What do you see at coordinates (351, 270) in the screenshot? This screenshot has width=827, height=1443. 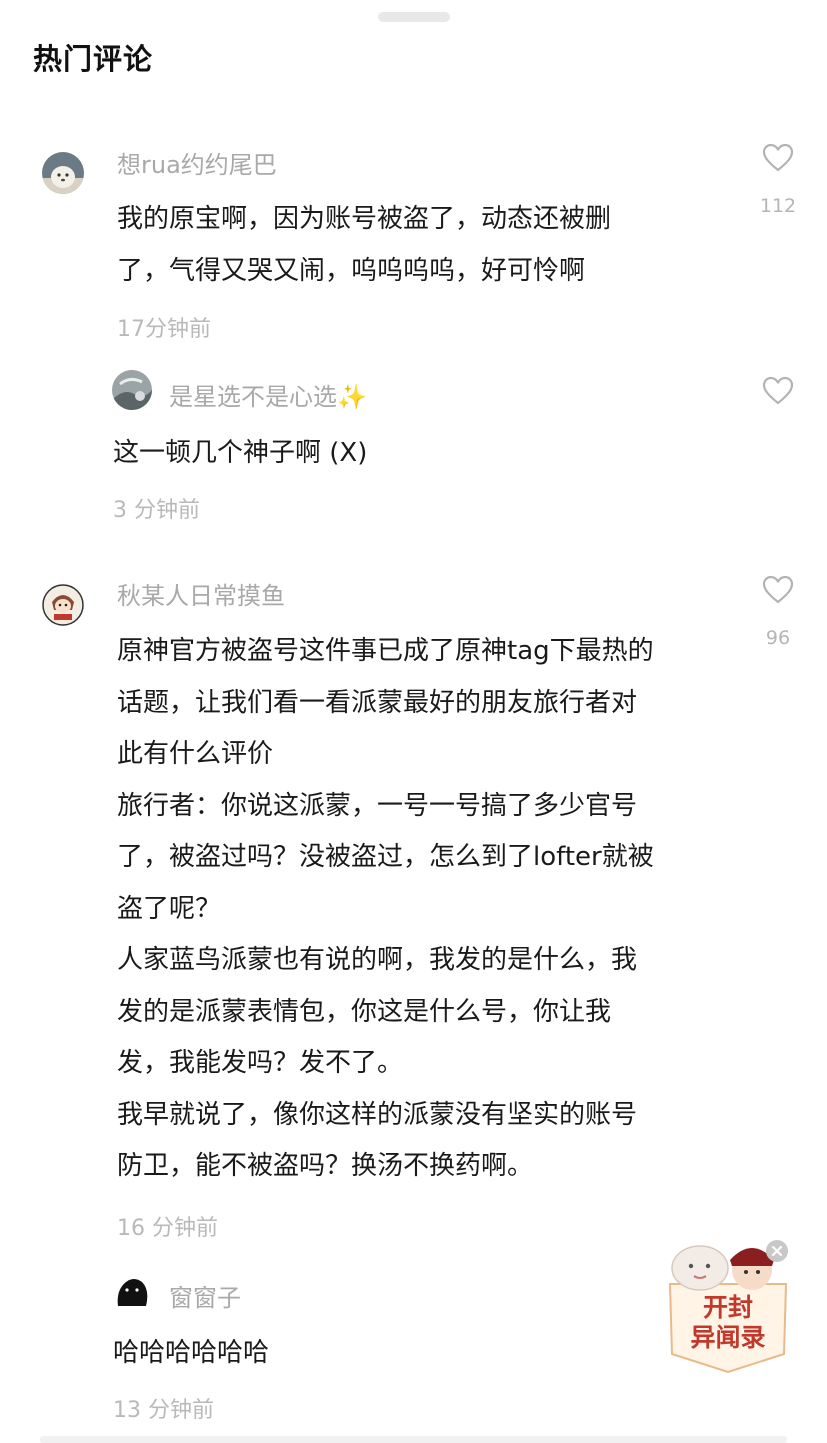 I see `comment-line: 了，气得又哭又闹，呜呜呜呜，好可怜啊` at bounding box center [351, 270].